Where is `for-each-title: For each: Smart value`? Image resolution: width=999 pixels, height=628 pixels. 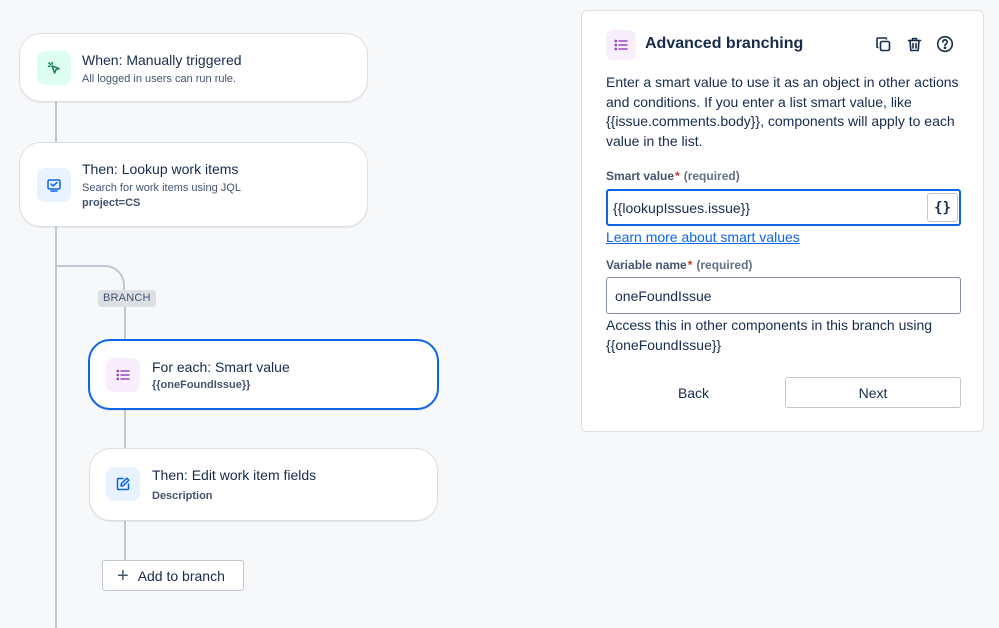
for-each-title: For each: Smart value is located at coordinates (221, 367).